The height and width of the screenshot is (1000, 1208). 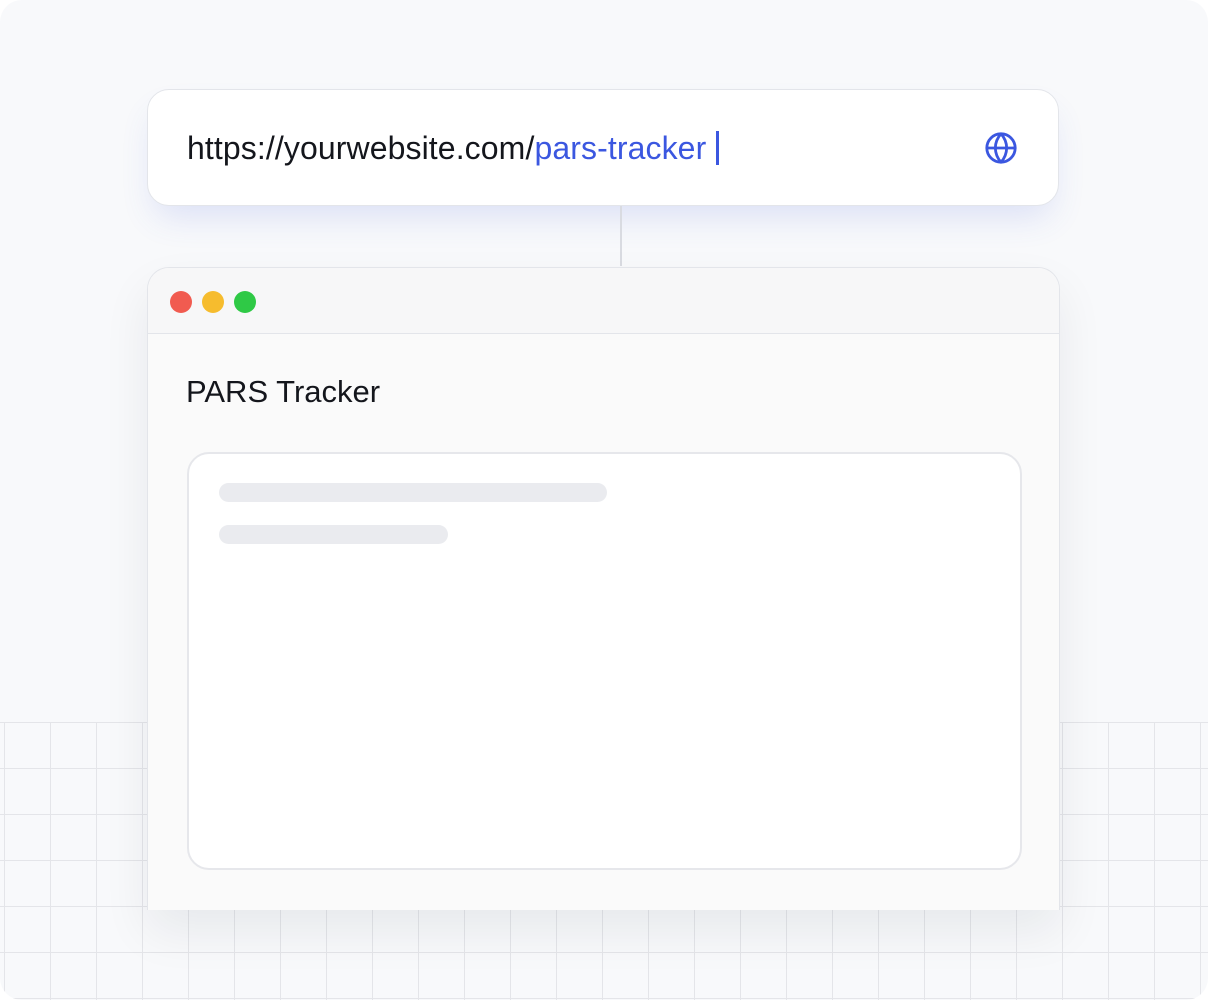 I want to click on url-field: https://yourwebsite.com/pars-tracker, so click(x=453, y=148).